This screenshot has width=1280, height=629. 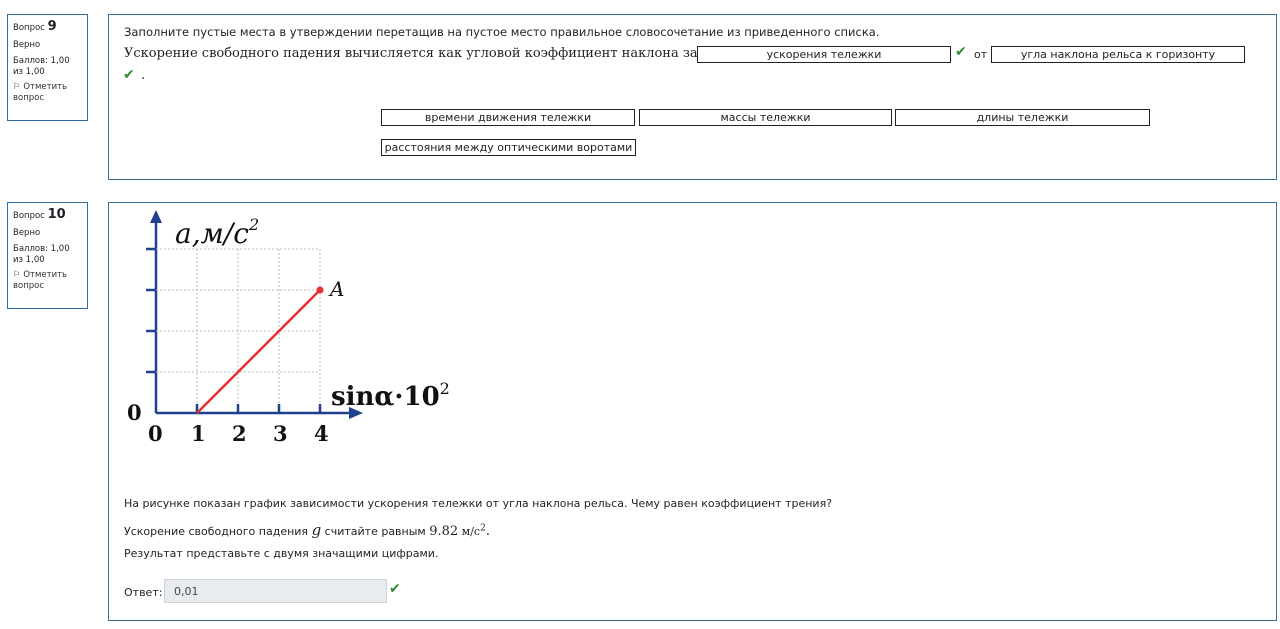 What do you see at coordinates (280, 433) in the screenshot?
I see `x-tick-label: 3` at bounding box center [280, 433].